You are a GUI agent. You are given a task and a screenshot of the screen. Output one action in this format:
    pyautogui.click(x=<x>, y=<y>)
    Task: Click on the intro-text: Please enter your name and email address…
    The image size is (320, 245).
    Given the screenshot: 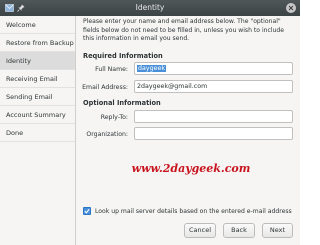 What is the action you would take?
    pyautogui.click(x=184, y=30)
    